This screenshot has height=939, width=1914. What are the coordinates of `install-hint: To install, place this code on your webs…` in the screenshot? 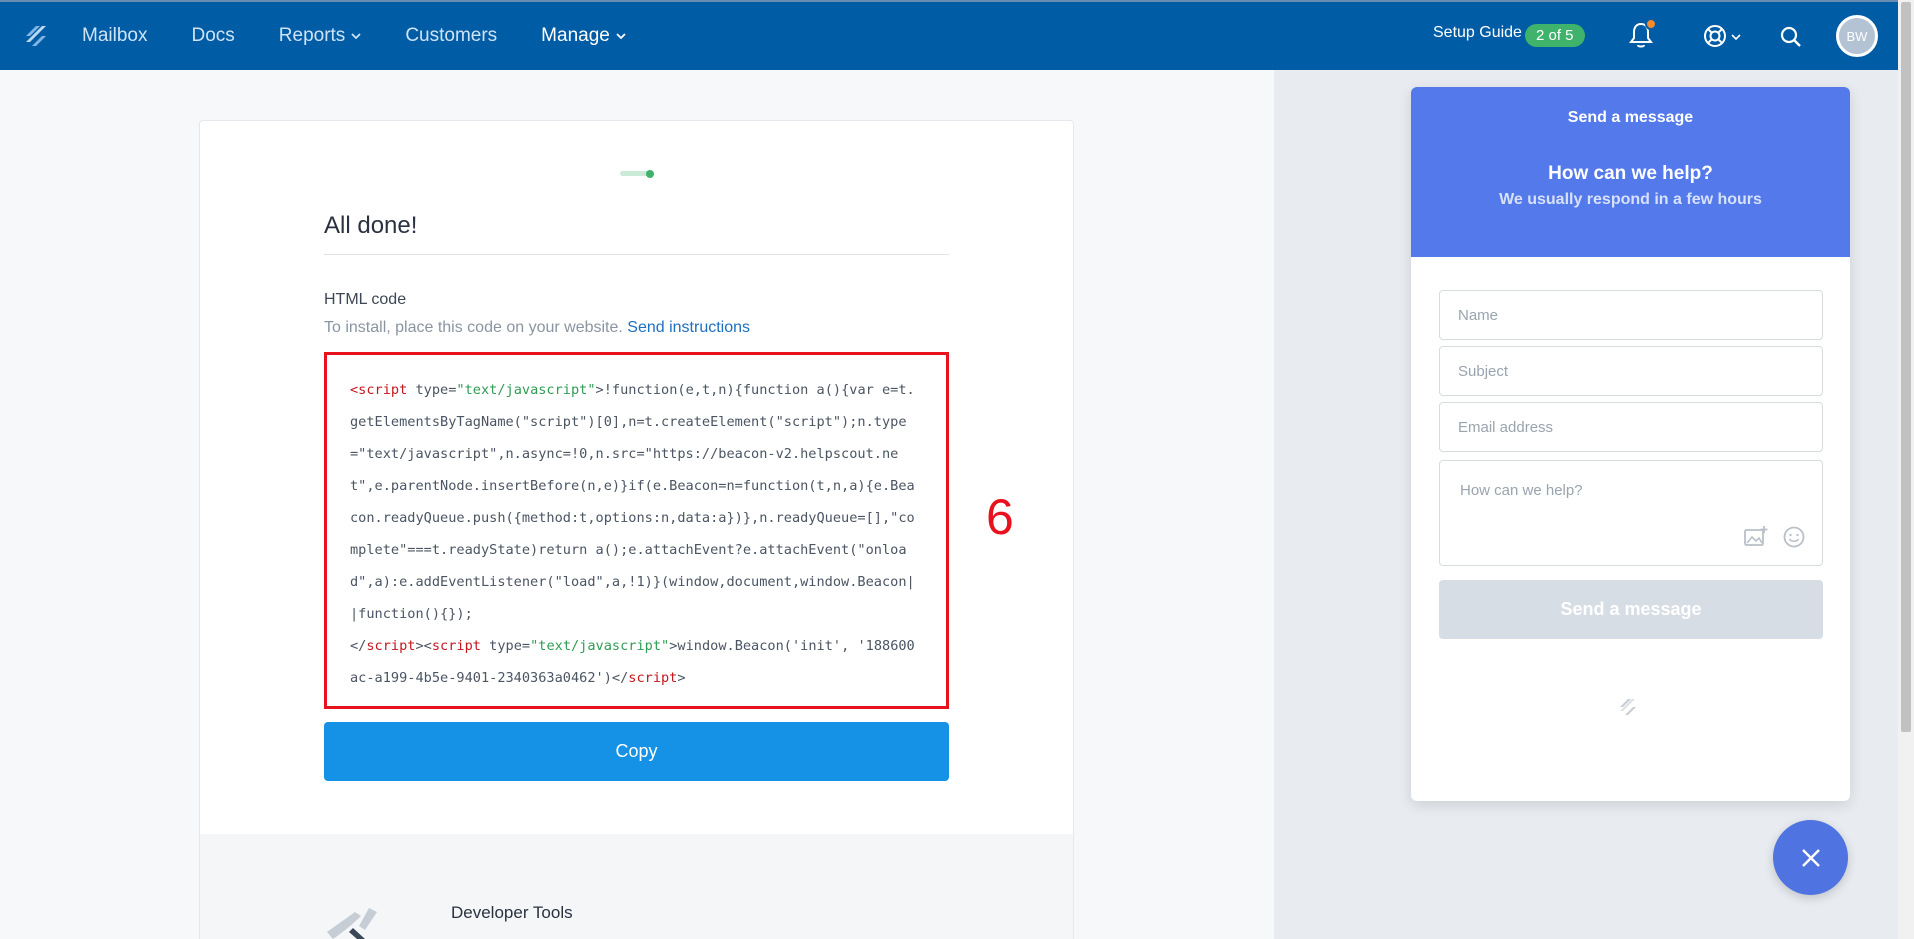 It's located at (537, 328).